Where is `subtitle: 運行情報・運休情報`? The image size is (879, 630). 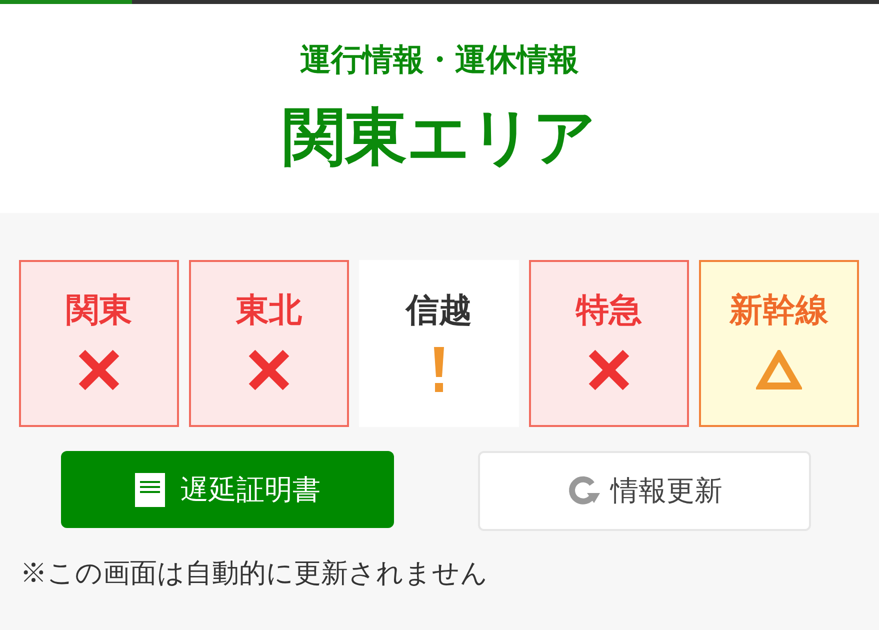 subtitle: 運行情報・運休情報 is located at coordinates (439, 60).